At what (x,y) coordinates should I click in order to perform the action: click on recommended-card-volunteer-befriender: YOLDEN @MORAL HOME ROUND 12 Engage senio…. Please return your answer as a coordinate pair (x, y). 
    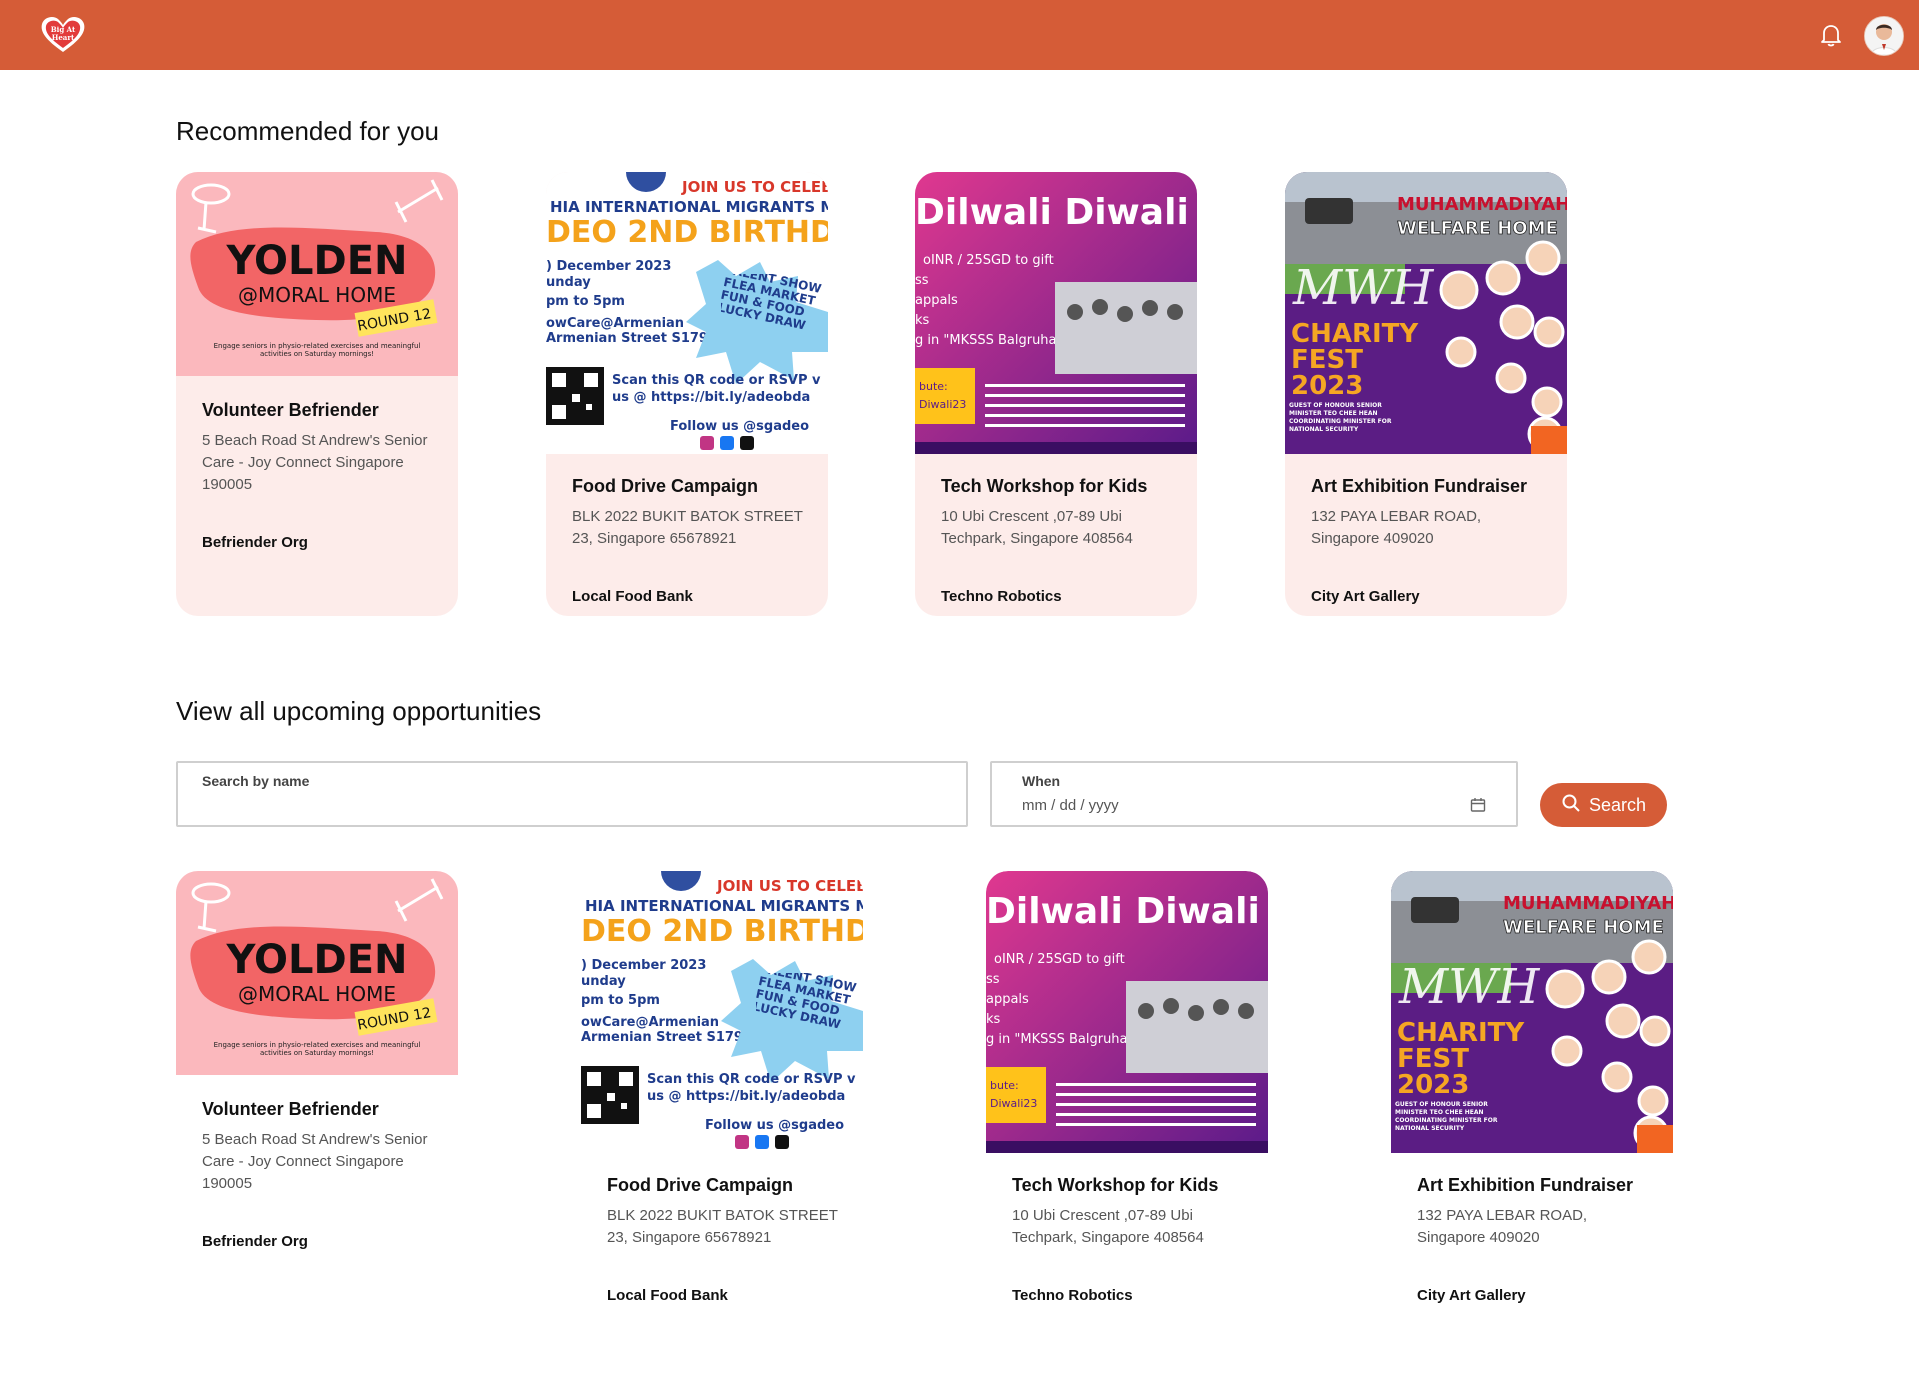
    Looking at the image, I should click on (317, 394).